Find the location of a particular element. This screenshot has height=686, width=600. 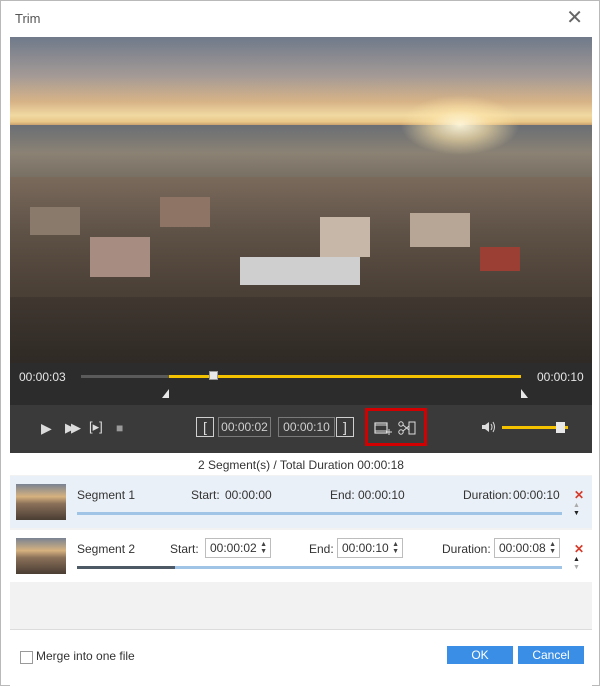

duration-value: 00:00:10 is located at coordinates (536, 495).